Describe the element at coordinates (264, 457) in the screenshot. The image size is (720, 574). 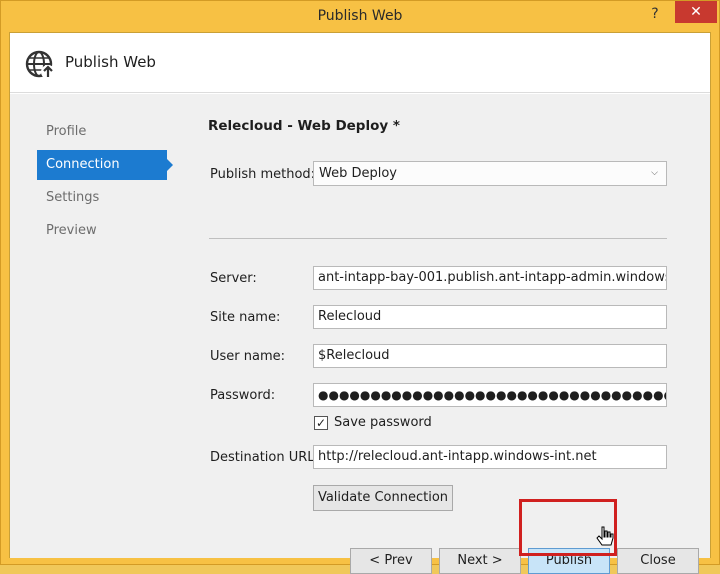
I see `destination-url-label: Destination URL:` at that location.